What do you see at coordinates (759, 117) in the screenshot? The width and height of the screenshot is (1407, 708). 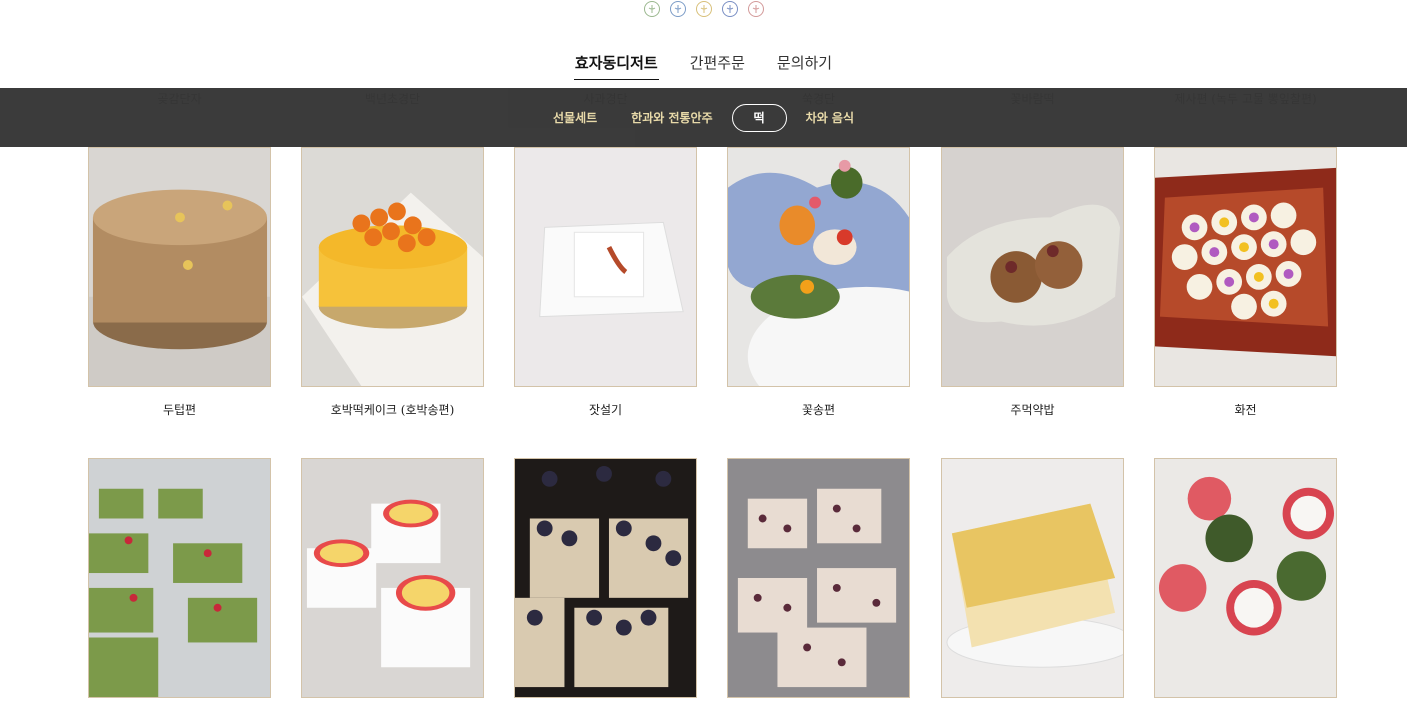 I see `subnav-item: 떡` at bounding box center [759, 117].